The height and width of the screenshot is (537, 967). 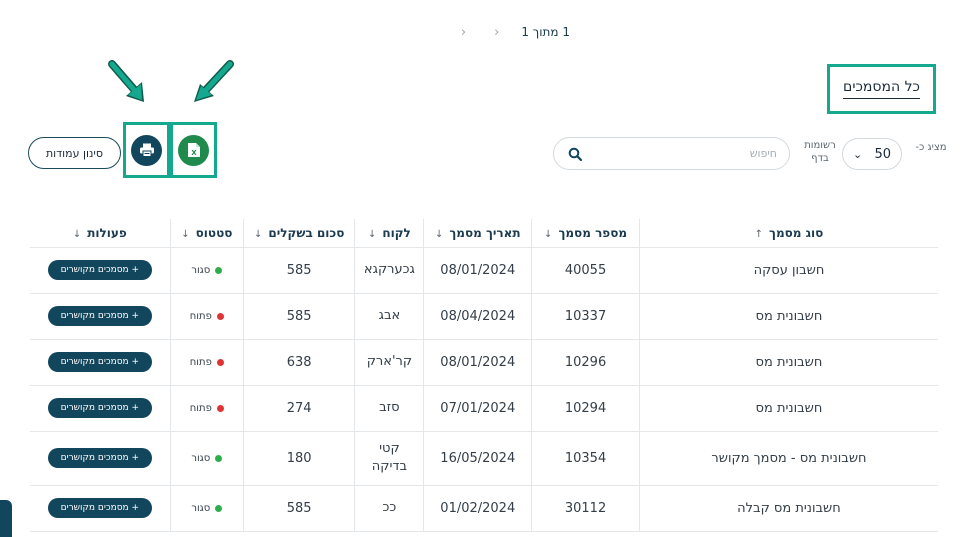 What do you see at coordinates (306, 232) in the screenshot?
I see `header-label: סכום בשקלים` at bounding box center [306, 232].